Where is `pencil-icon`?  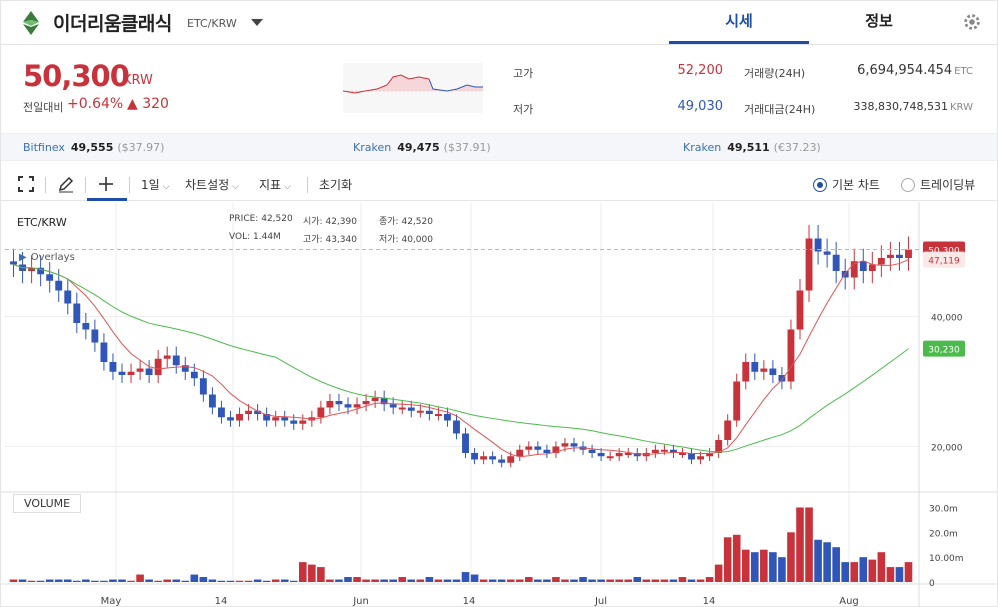 pencil-icon is located at coordinates (66, 184).